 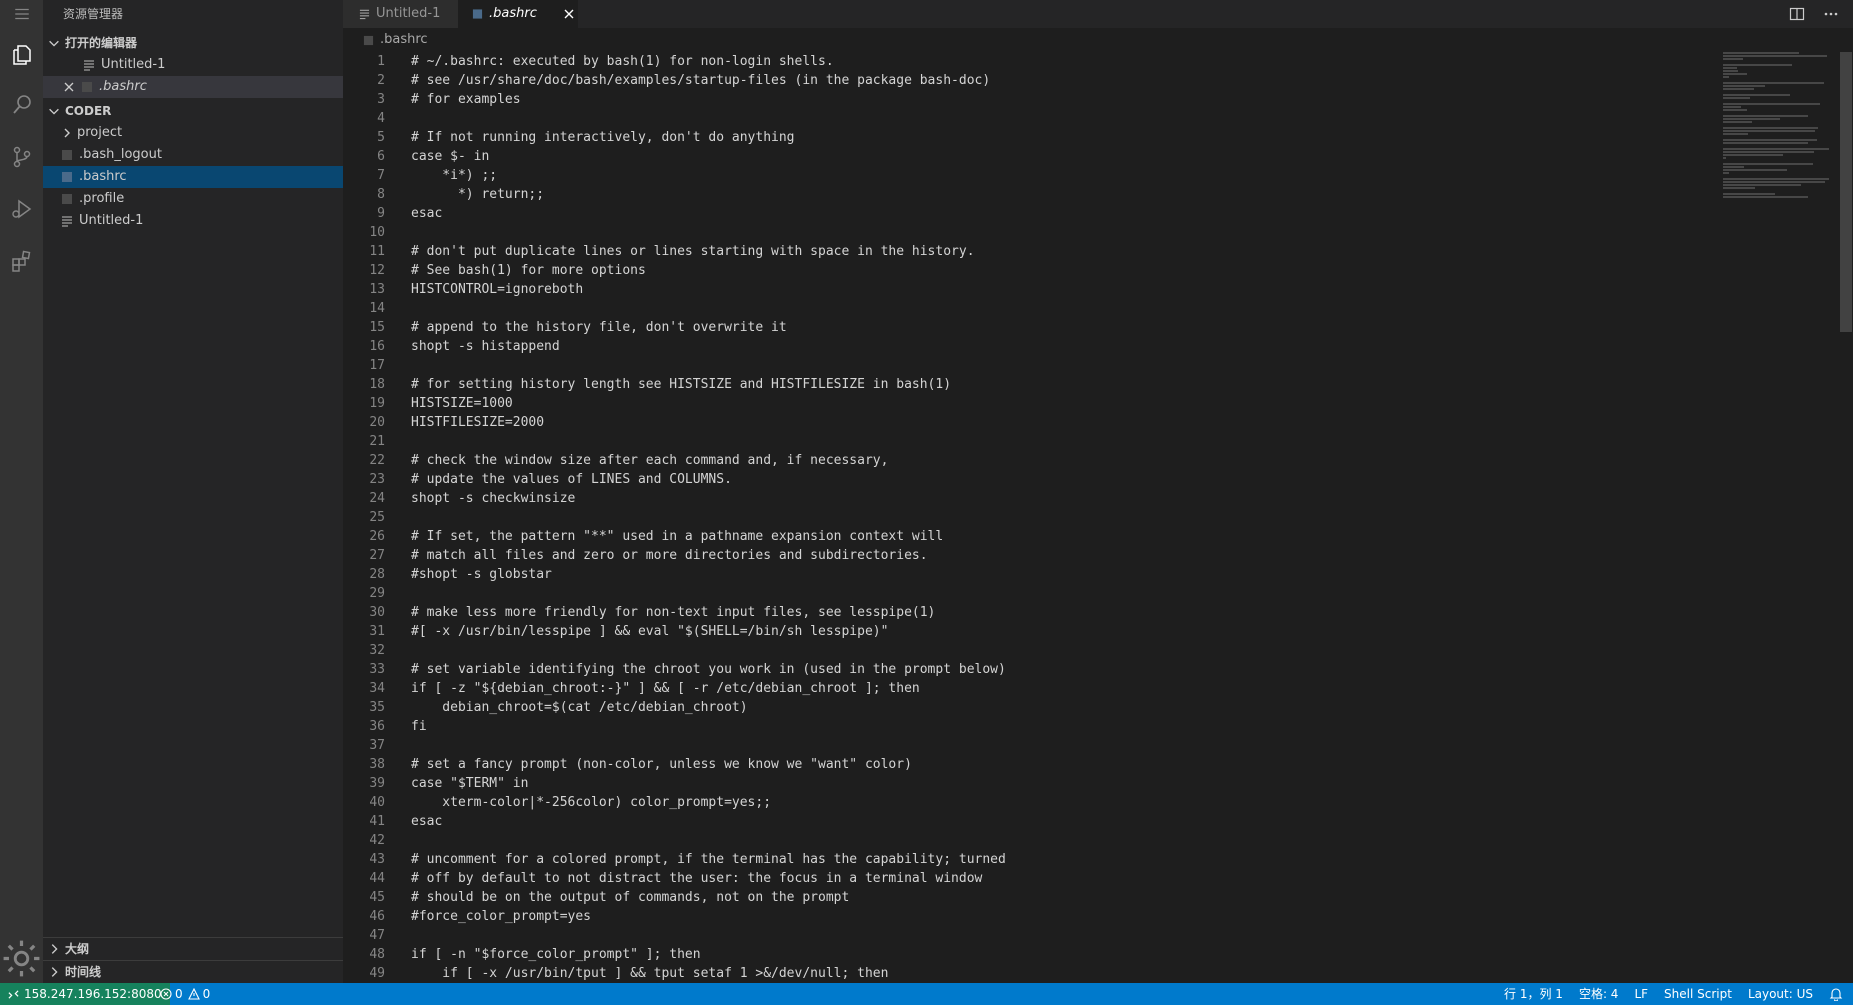 I want to click on chevron-down-icon, so click(x=54, y=111).